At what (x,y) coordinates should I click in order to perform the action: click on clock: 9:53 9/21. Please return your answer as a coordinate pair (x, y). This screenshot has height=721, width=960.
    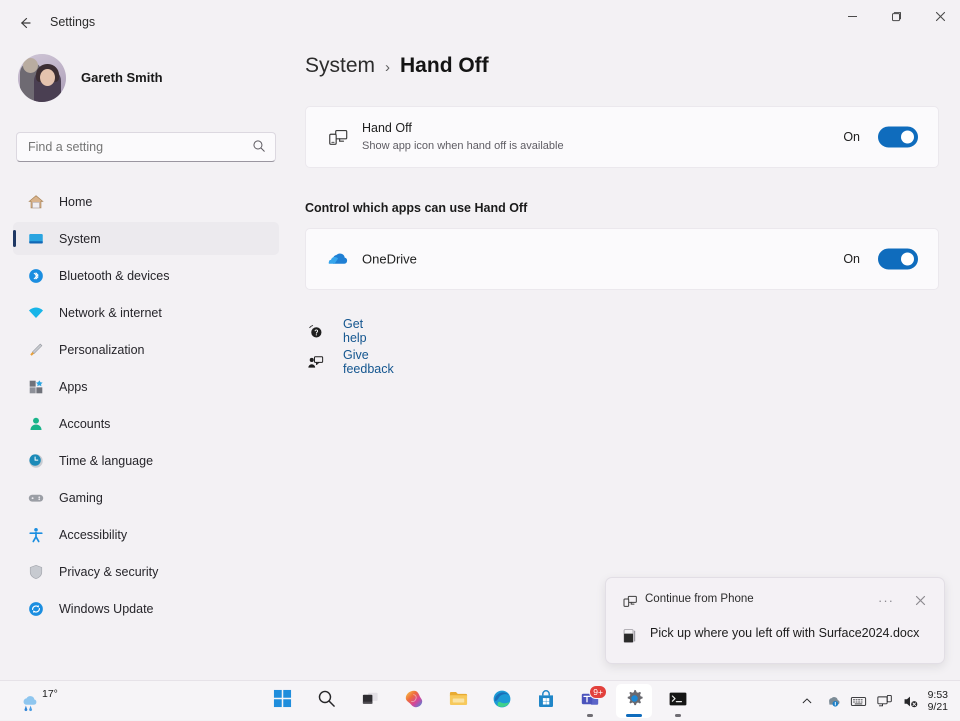
    Looking at the image, I should click on (938, 701).